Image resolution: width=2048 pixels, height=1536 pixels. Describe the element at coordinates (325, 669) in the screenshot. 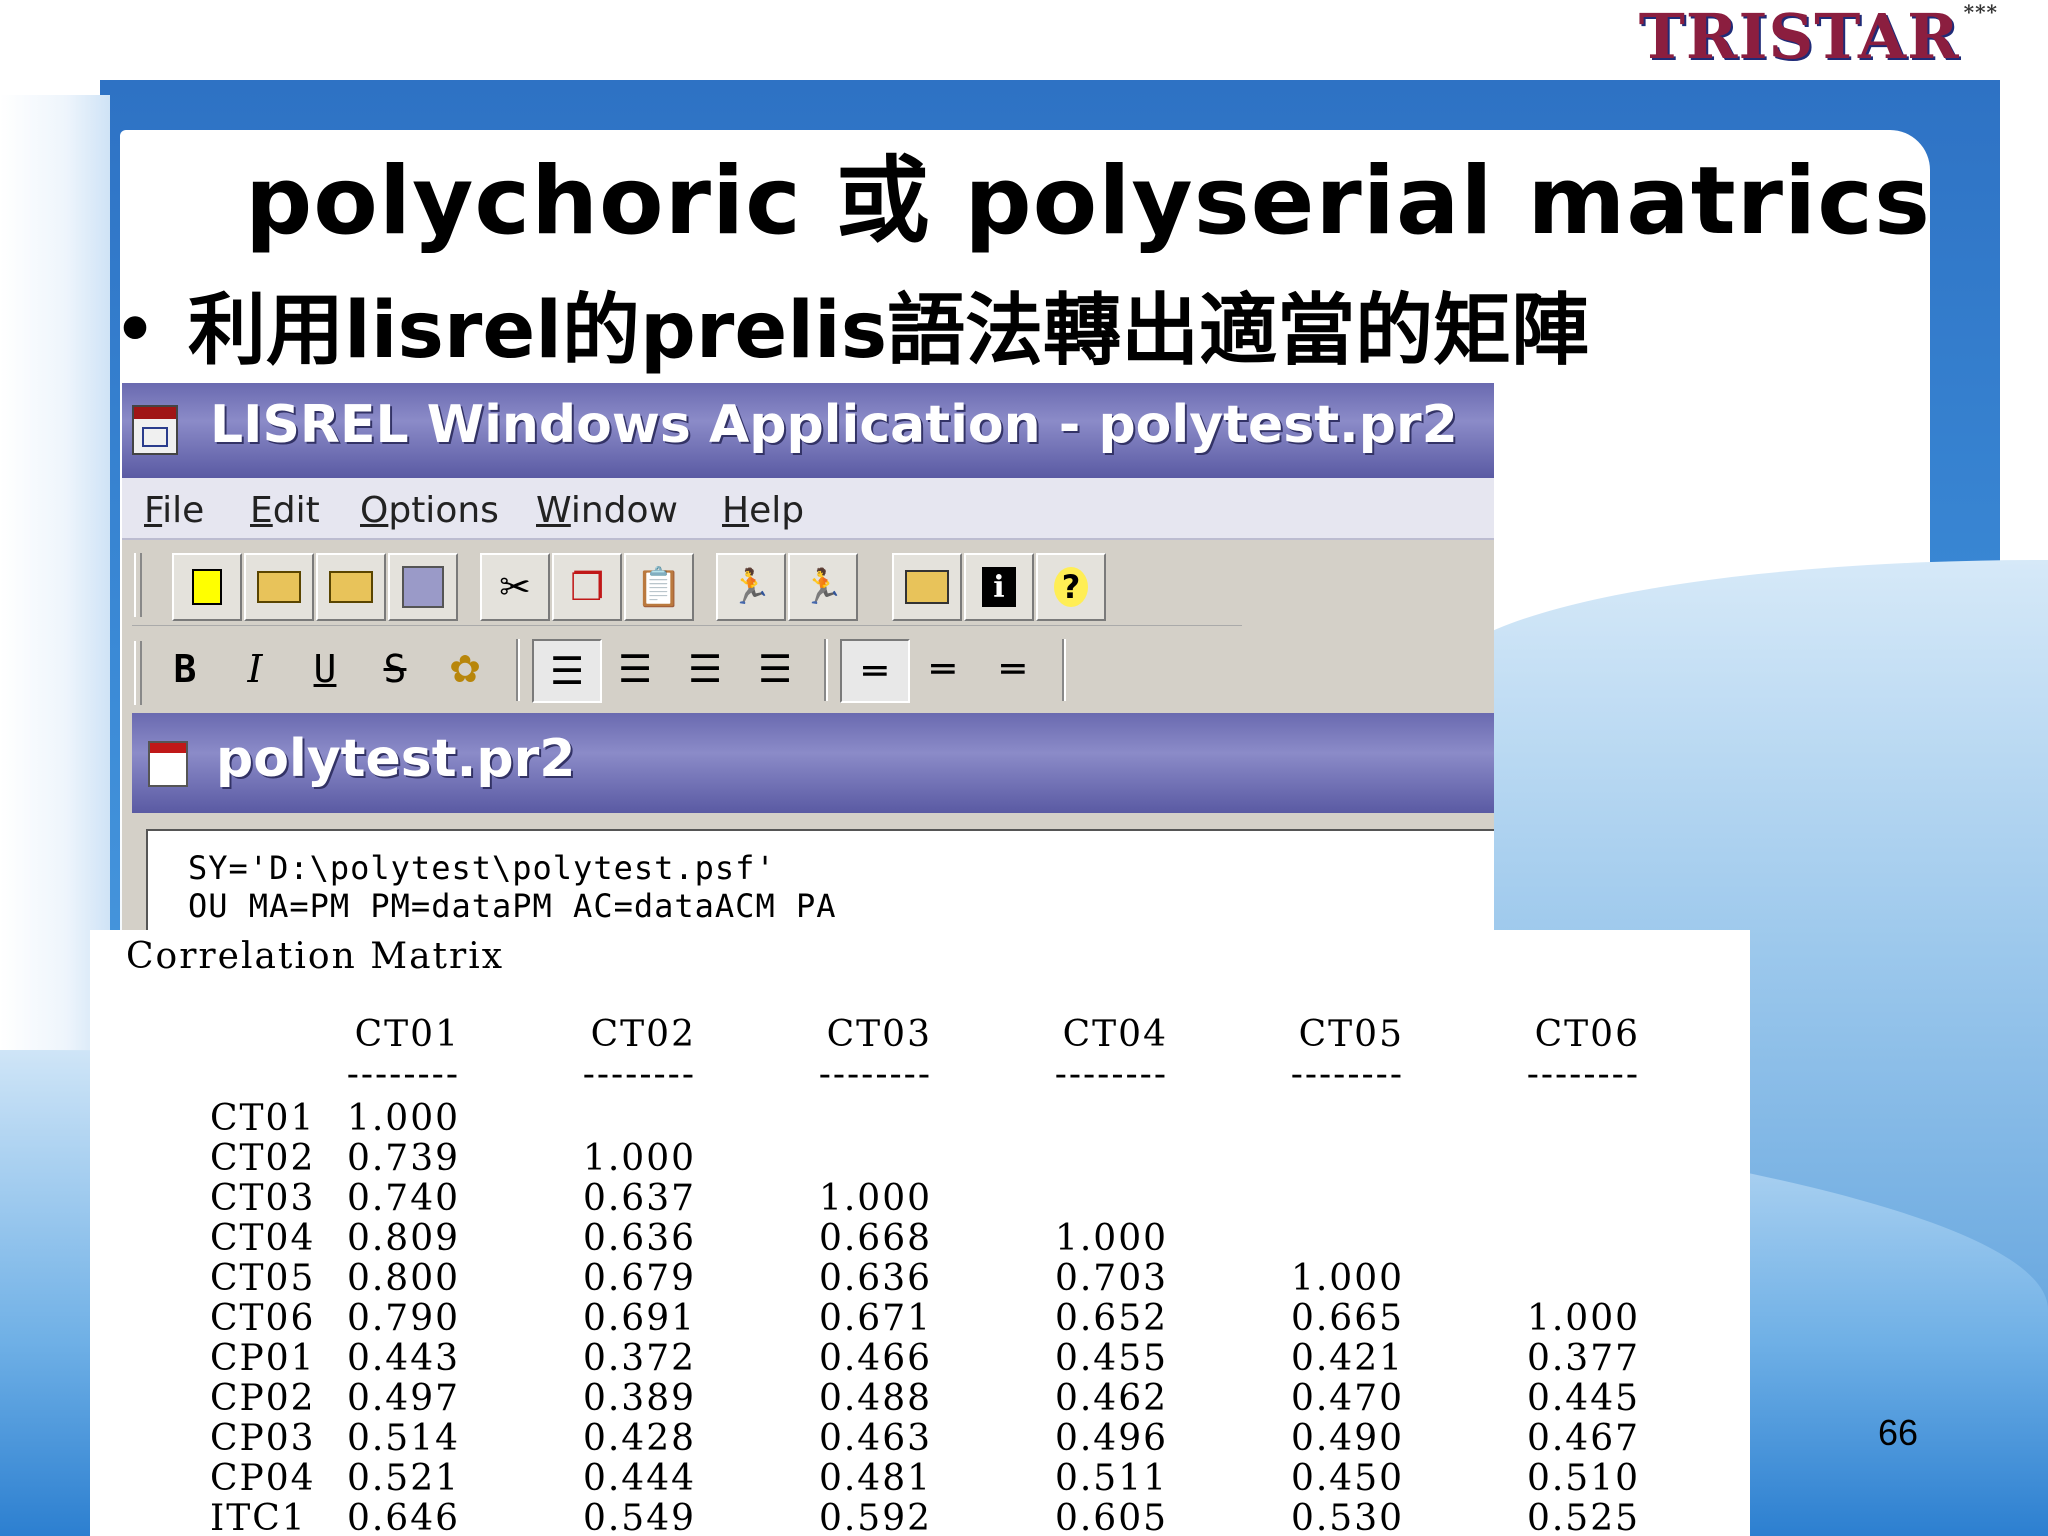

I see `underline-button: U` at that location.